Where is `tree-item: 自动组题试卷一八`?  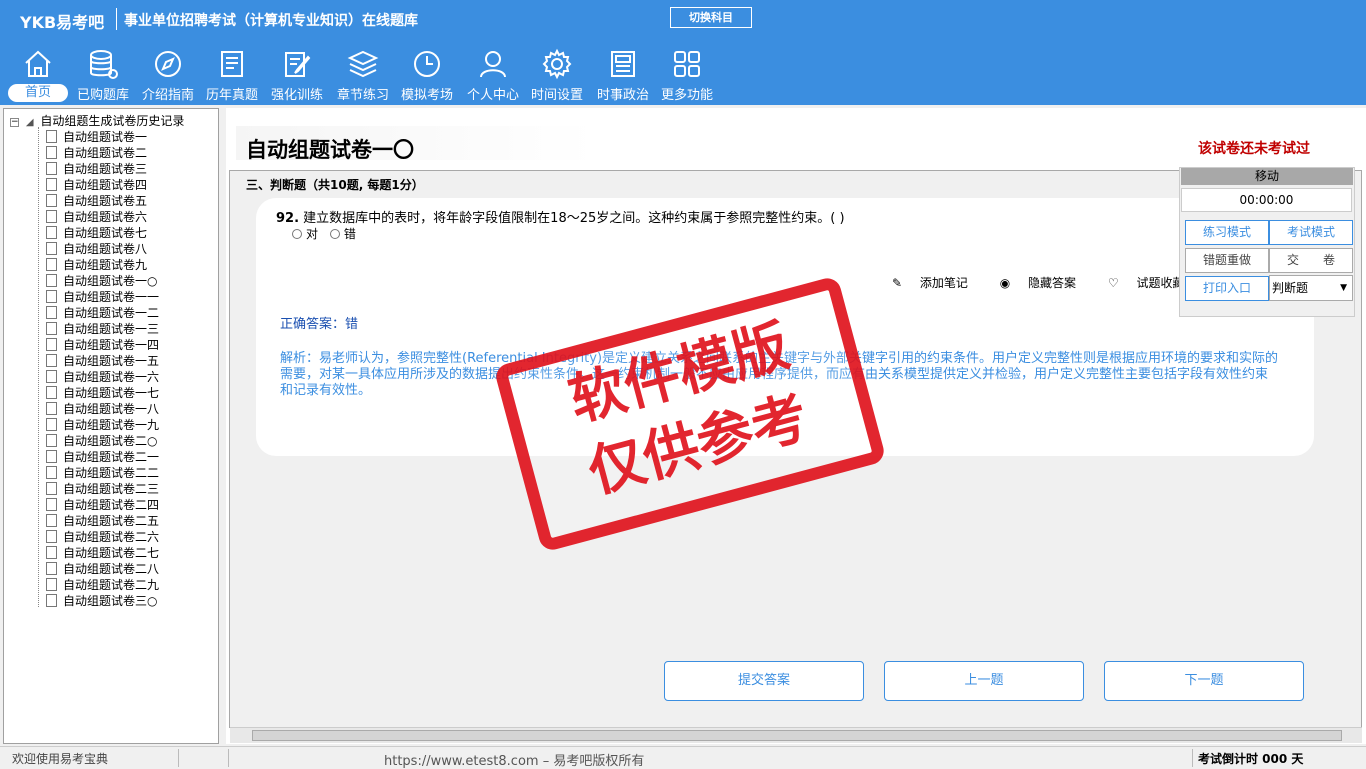 tree-item: 自动组题试卷一八 is located at coordinates (102, 408).